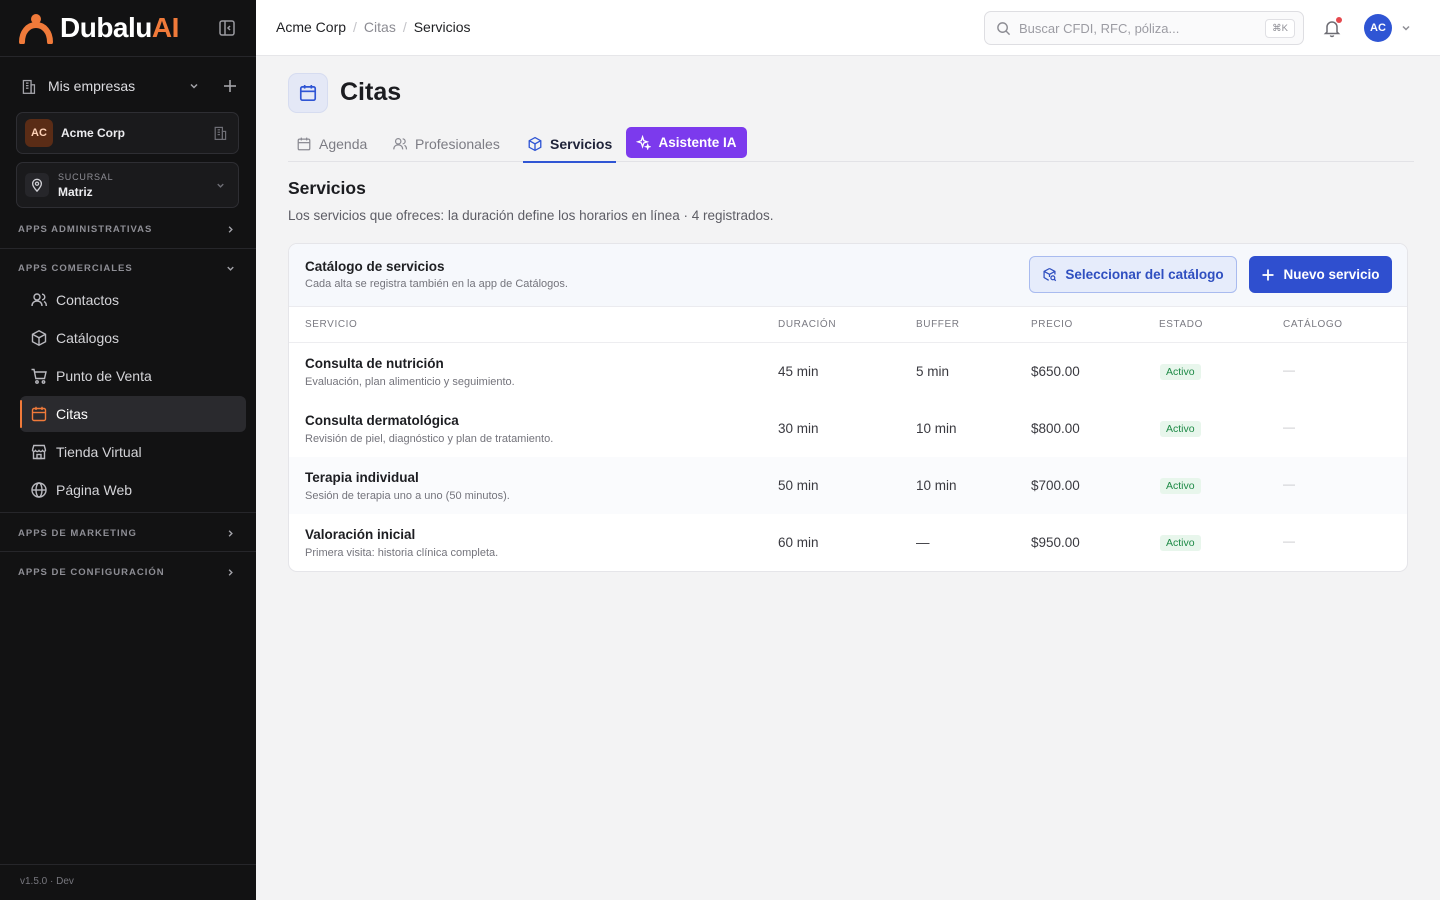 This screenshot has height=900, width=1440. What do you see at coordinates (1181, 324) in the screenshot?
I see `column-header-estado: ESTADO` at bounding box center [1181, 324].